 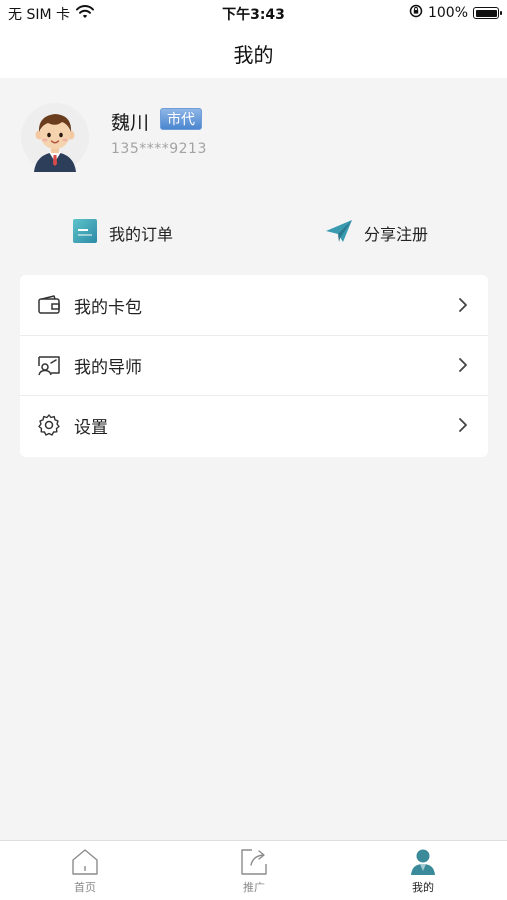 I want to click on tab-bar: 首页 推广 我的, so click(x=253, y=870).